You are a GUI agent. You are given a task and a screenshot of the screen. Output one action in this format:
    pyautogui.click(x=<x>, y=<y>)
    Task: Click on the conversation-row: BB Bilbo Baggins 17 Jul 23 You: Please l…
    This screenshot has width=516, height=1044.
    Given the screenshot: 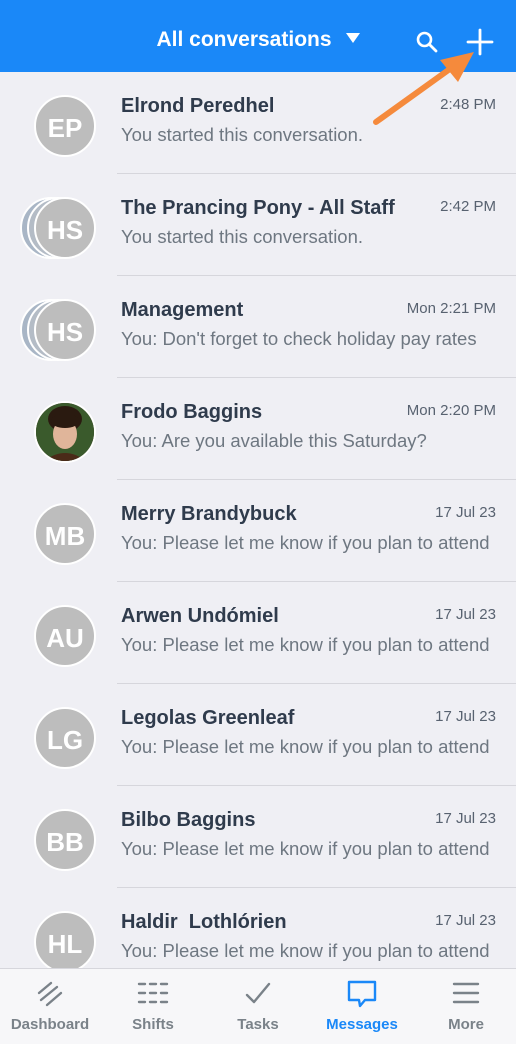 What is the action you would take?
    pyautogui.click(x=258, y=837)
    